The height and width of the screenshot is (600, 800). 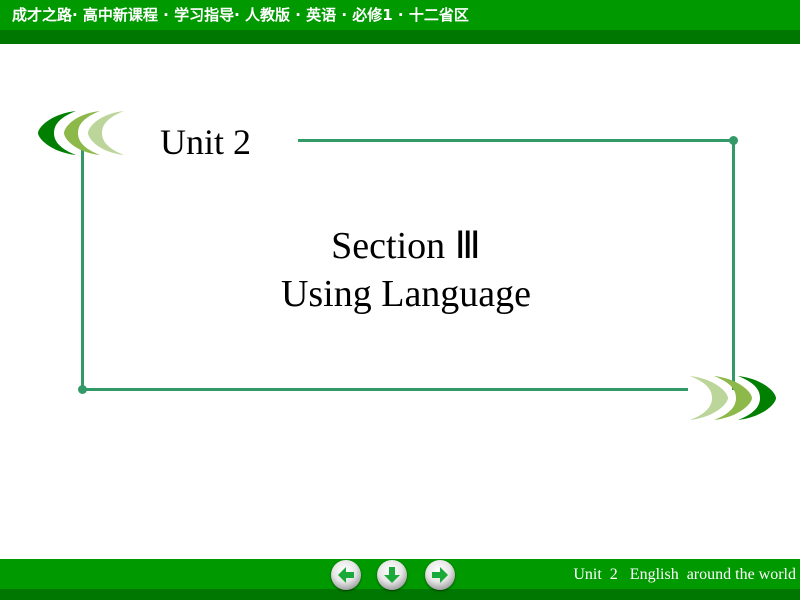 What do you see at coordinates (684, 574) in the screenshot?
I see `footer-unit-title: Unit 2 English around the world` at bounding box center [684, 574].